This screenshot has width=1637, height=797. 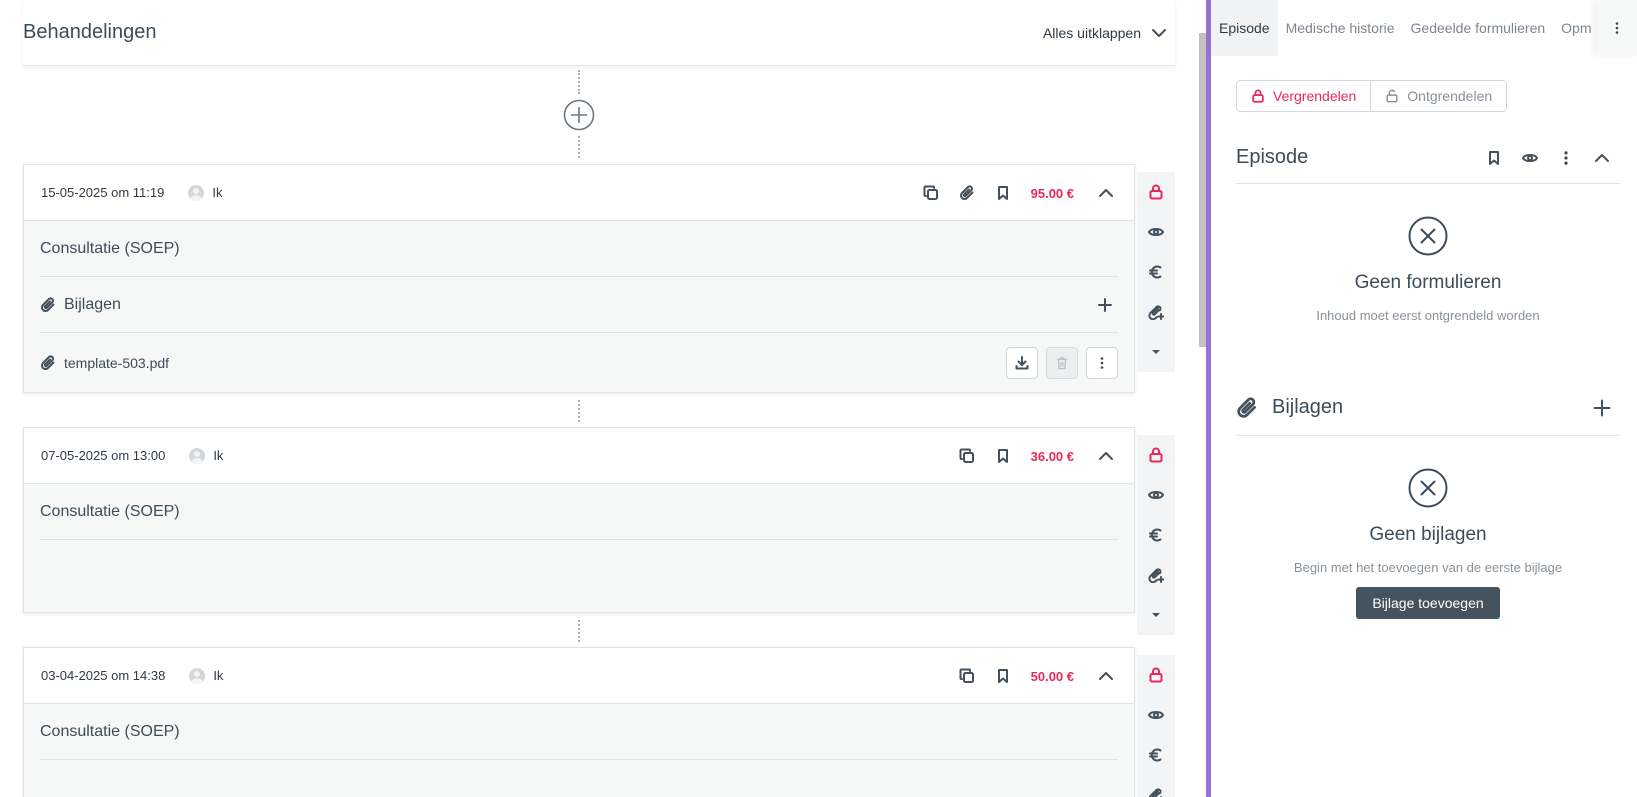 What do you see at coordinates (967, 193) in the screenshot?
I see `attach-button` at bounding box center [967, 193].